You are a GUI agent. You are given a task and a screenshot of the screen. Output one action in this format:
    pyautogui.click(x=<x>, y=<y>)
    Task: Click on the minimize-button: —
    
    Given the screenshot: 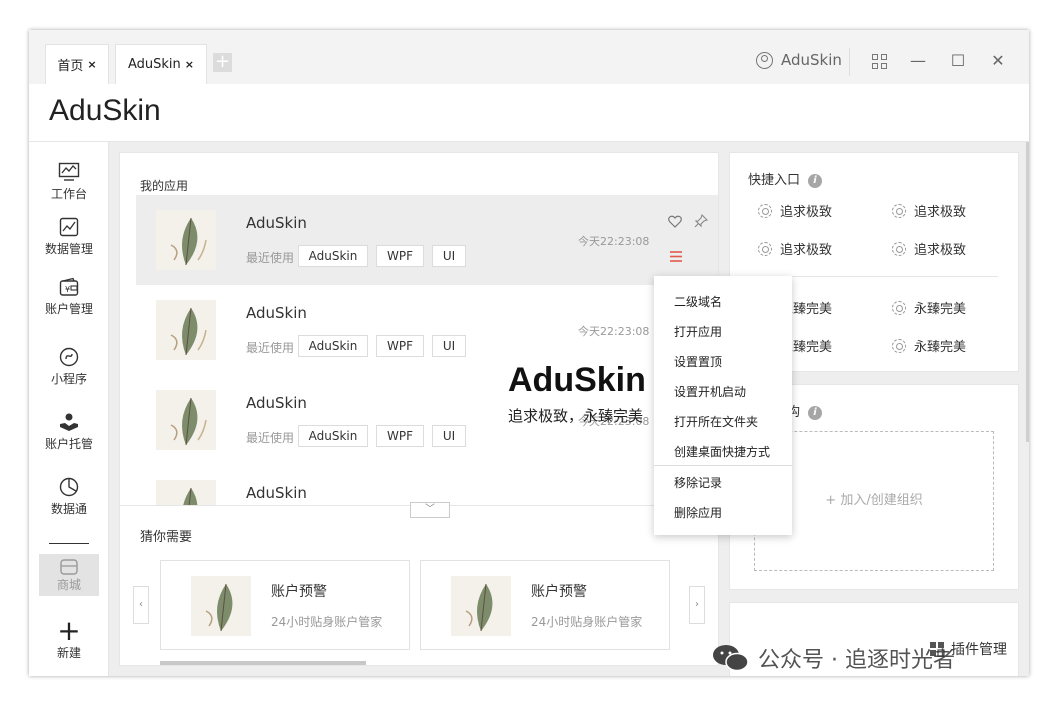 What is the action you would take?
    pyautogui.click(x=918, y=61)
    